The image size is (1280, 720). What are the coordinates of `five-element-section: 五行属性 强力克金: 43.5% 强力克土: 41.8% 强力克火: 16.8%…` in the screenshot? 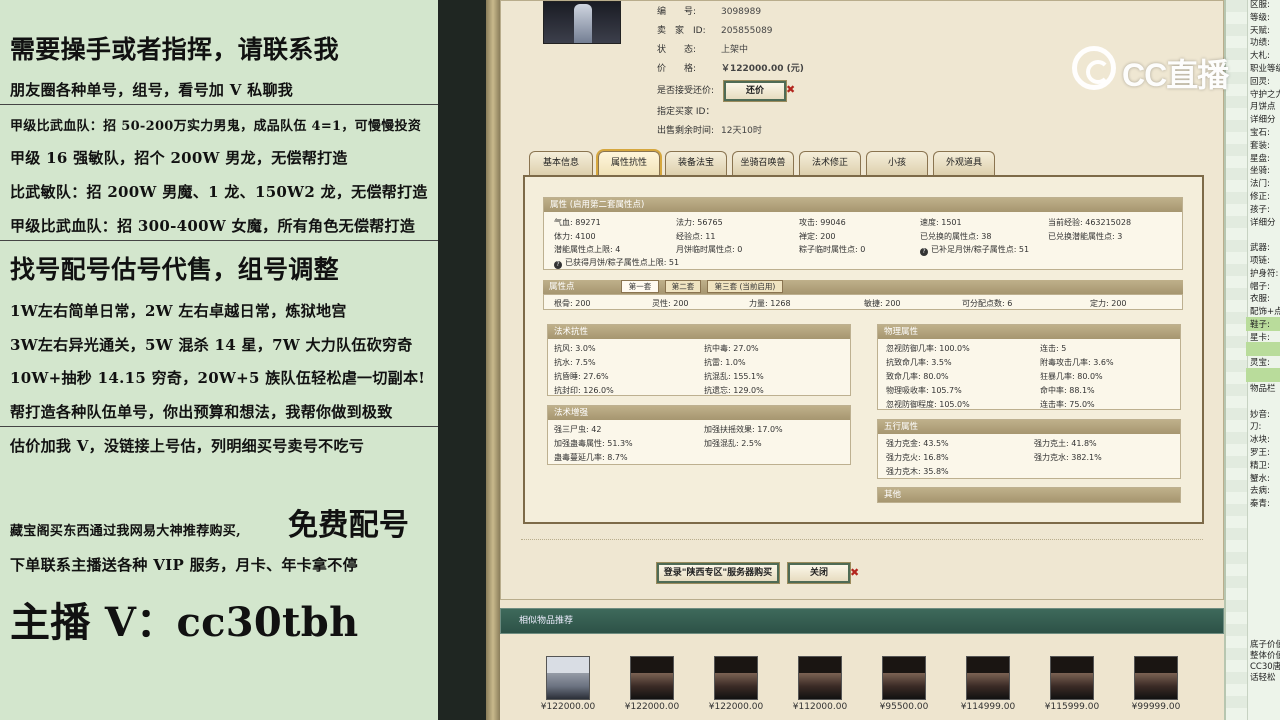 It's located at (1029, 449).